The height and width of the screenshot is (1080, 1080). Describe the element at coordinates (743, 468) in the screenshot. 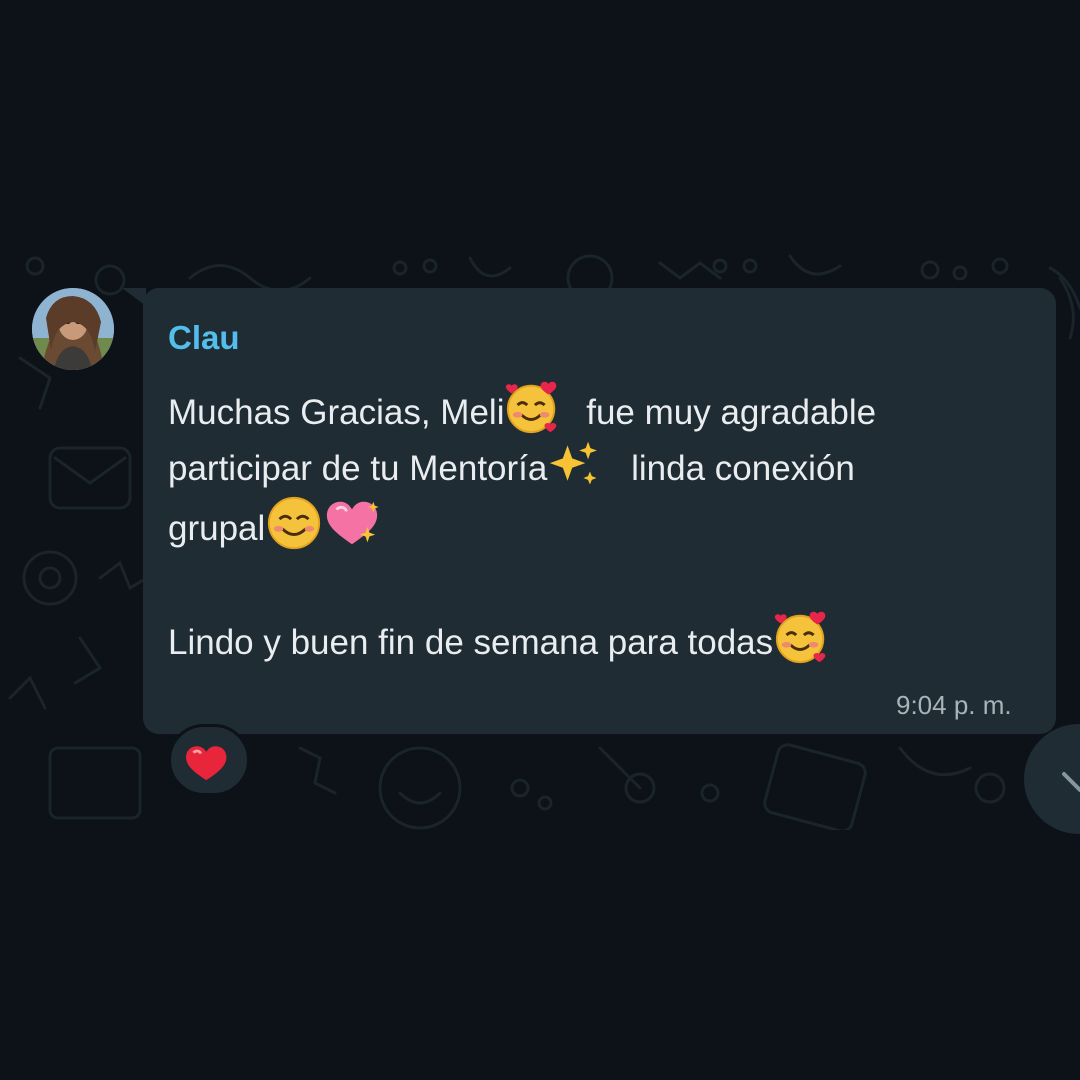

I see `message-text: linda conexión` at that location.